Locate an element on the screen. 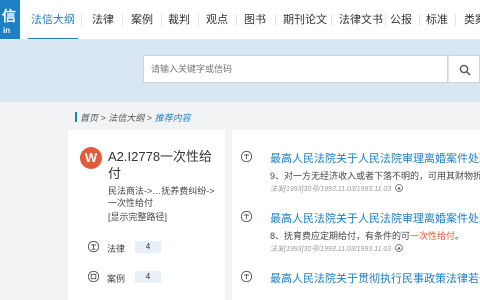 This screenshot has width=480, height=300. nav-item-cases: 案例 is located at coordinates (142, 19).